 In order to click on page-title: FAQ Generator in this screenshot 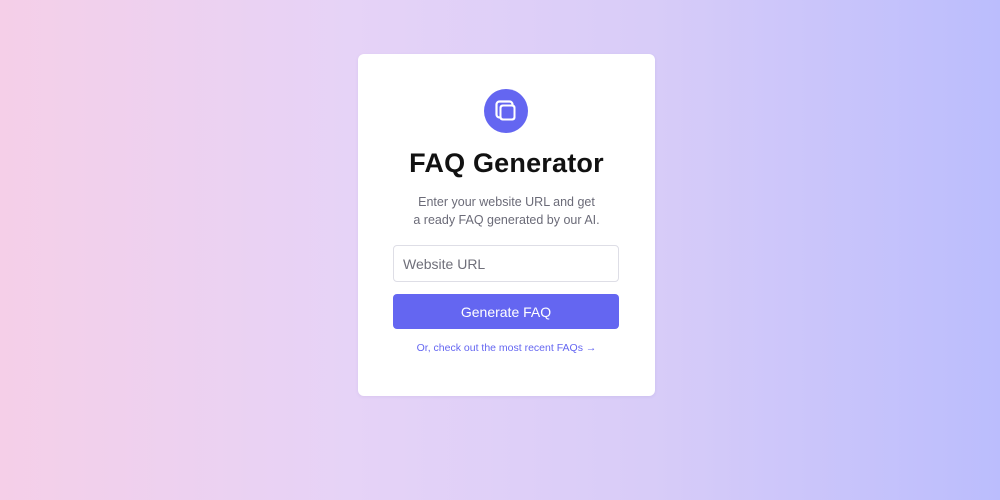, I will do `click(506, 163)`.